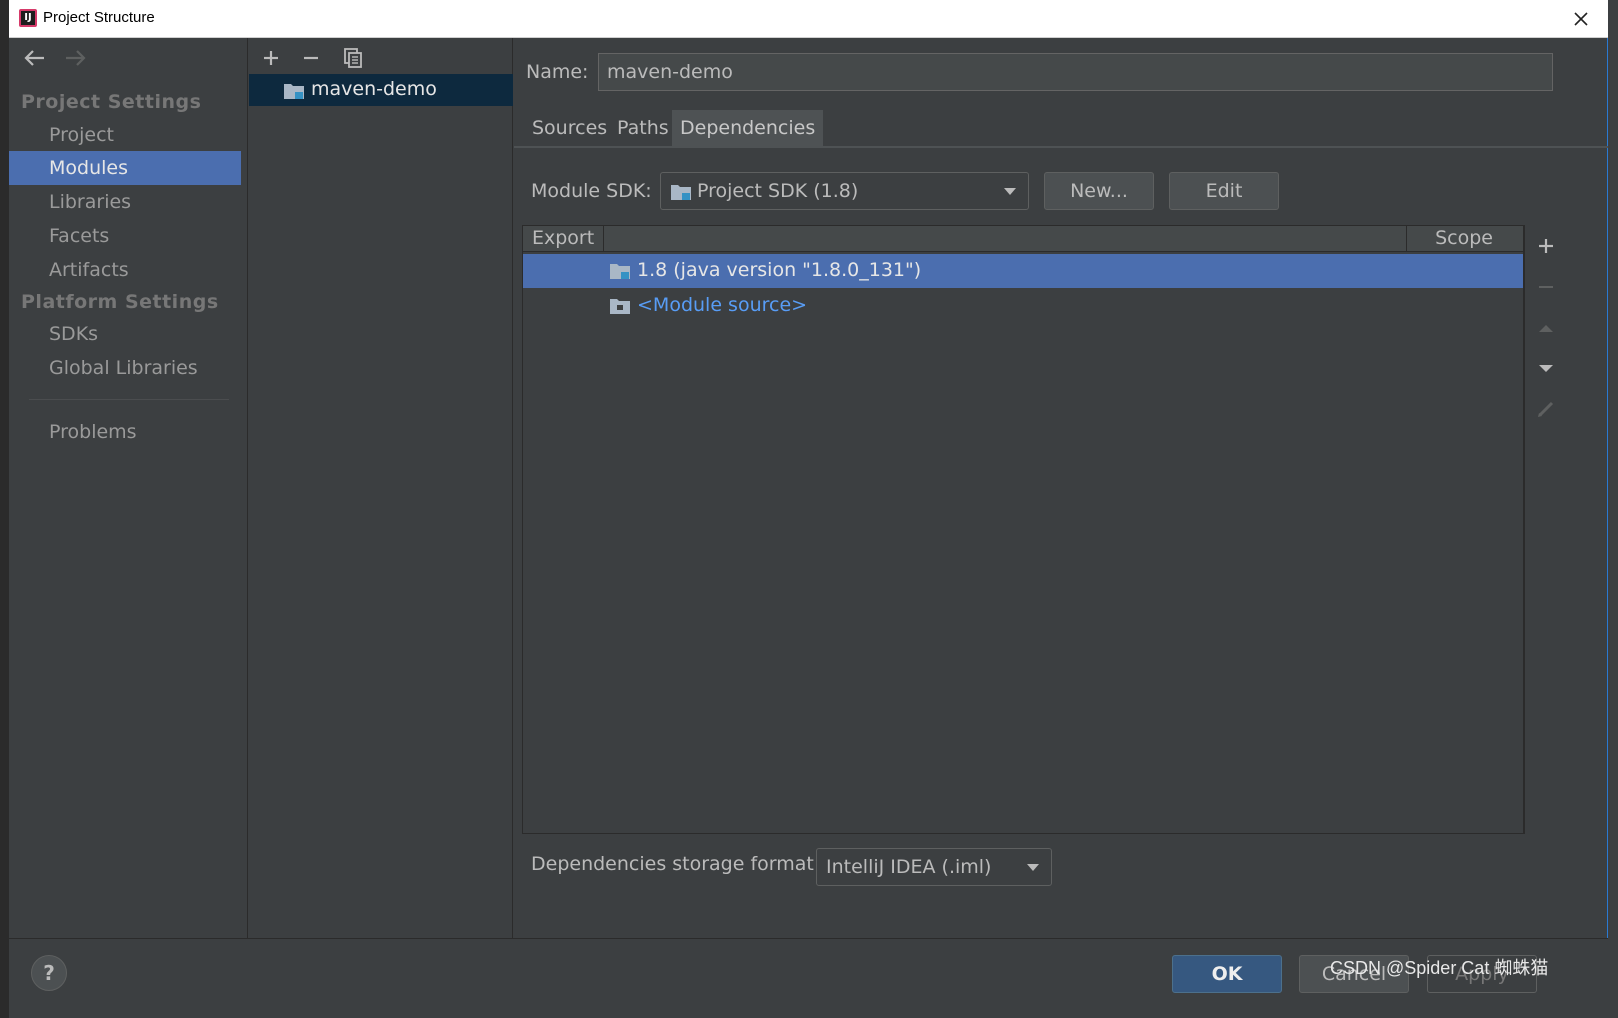  I want to click on source-folder-icon, so click(620, 306).